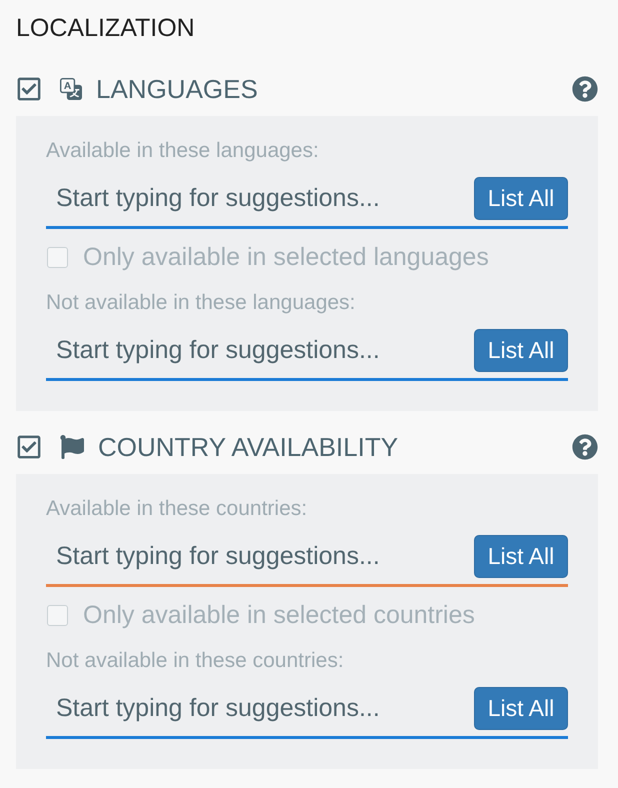  Describe the element at coordinates (195, 661) in the screenshot. I see `field-label: Not available in these countries:` at that location.